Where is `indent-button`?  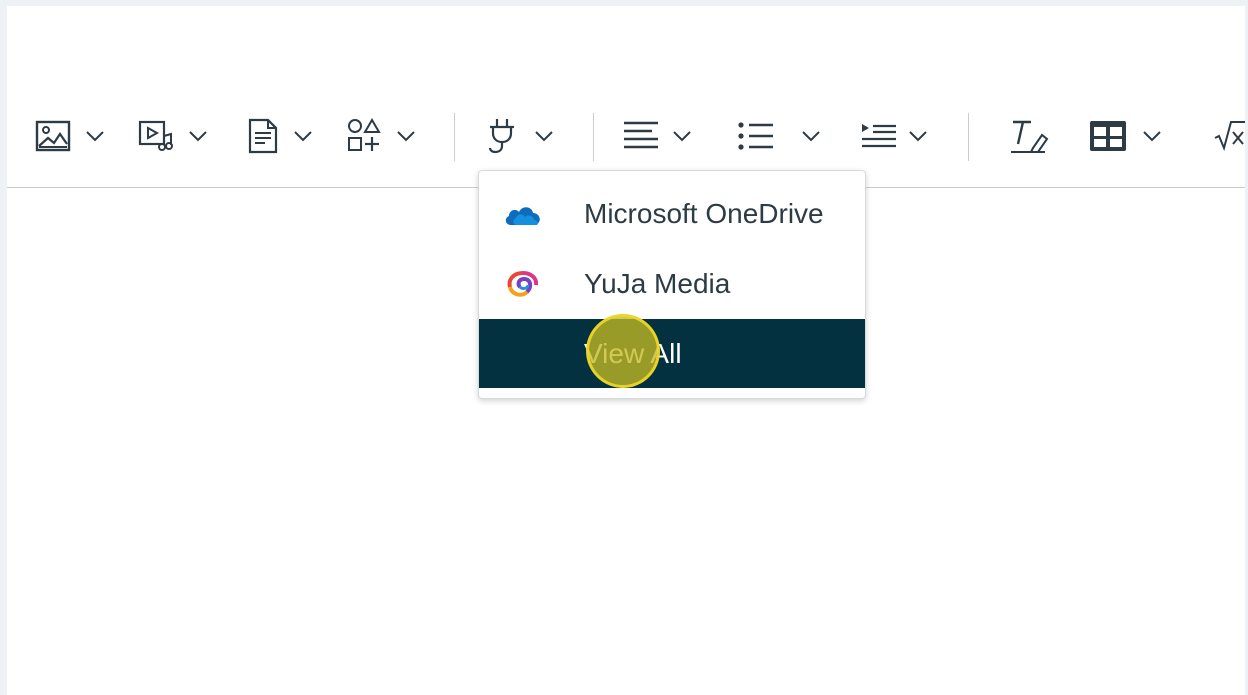 indent-button is located at coordinates (894, 136).